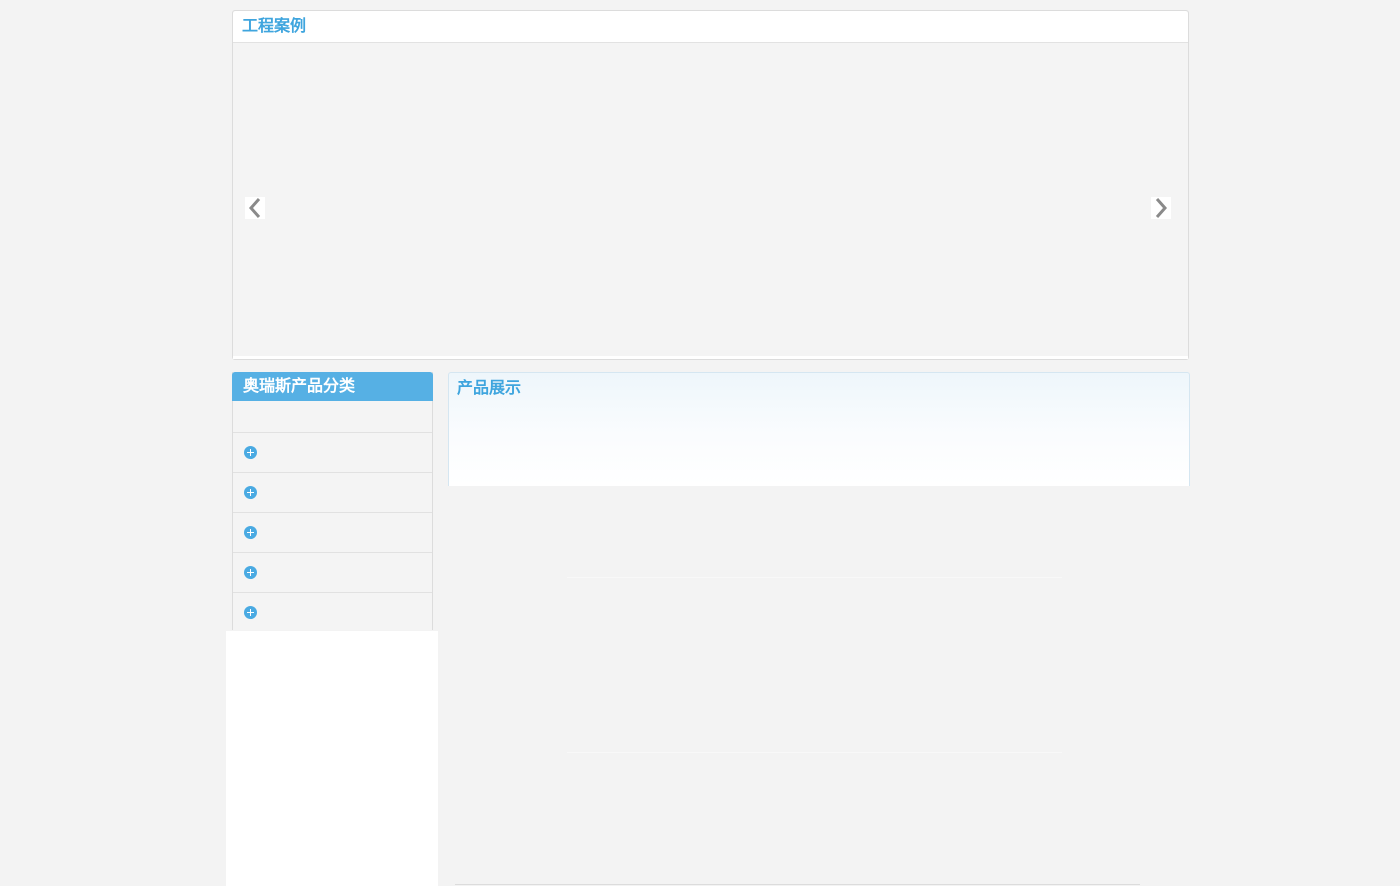 Image resolution: width=1400 pixels, height=886 pixels. What do you see at coordinates (299, 386) in the screenshot?
I see `category-title: 奥瑞斯产品分类` at bounding box center [299, 386].